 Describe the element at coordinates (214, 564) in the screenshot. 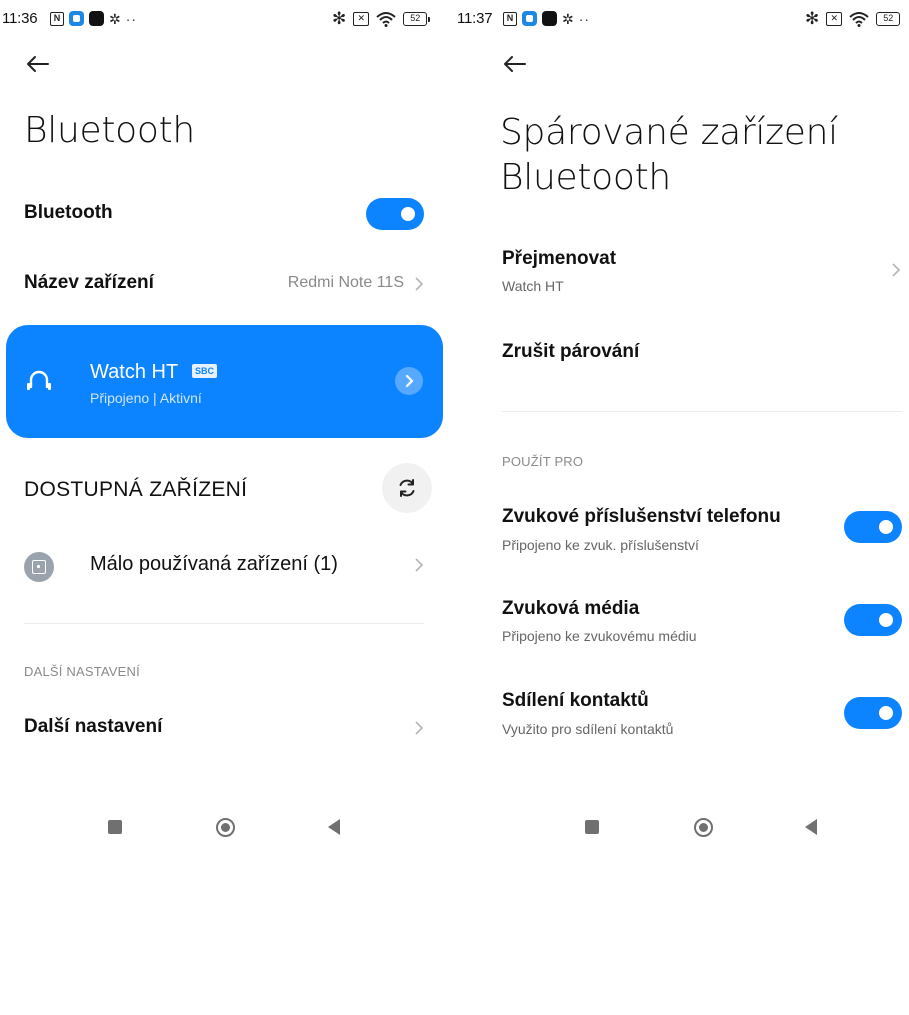

I see `rarely-used-devices-label: Málo používaná zařízení (1)` at that location.